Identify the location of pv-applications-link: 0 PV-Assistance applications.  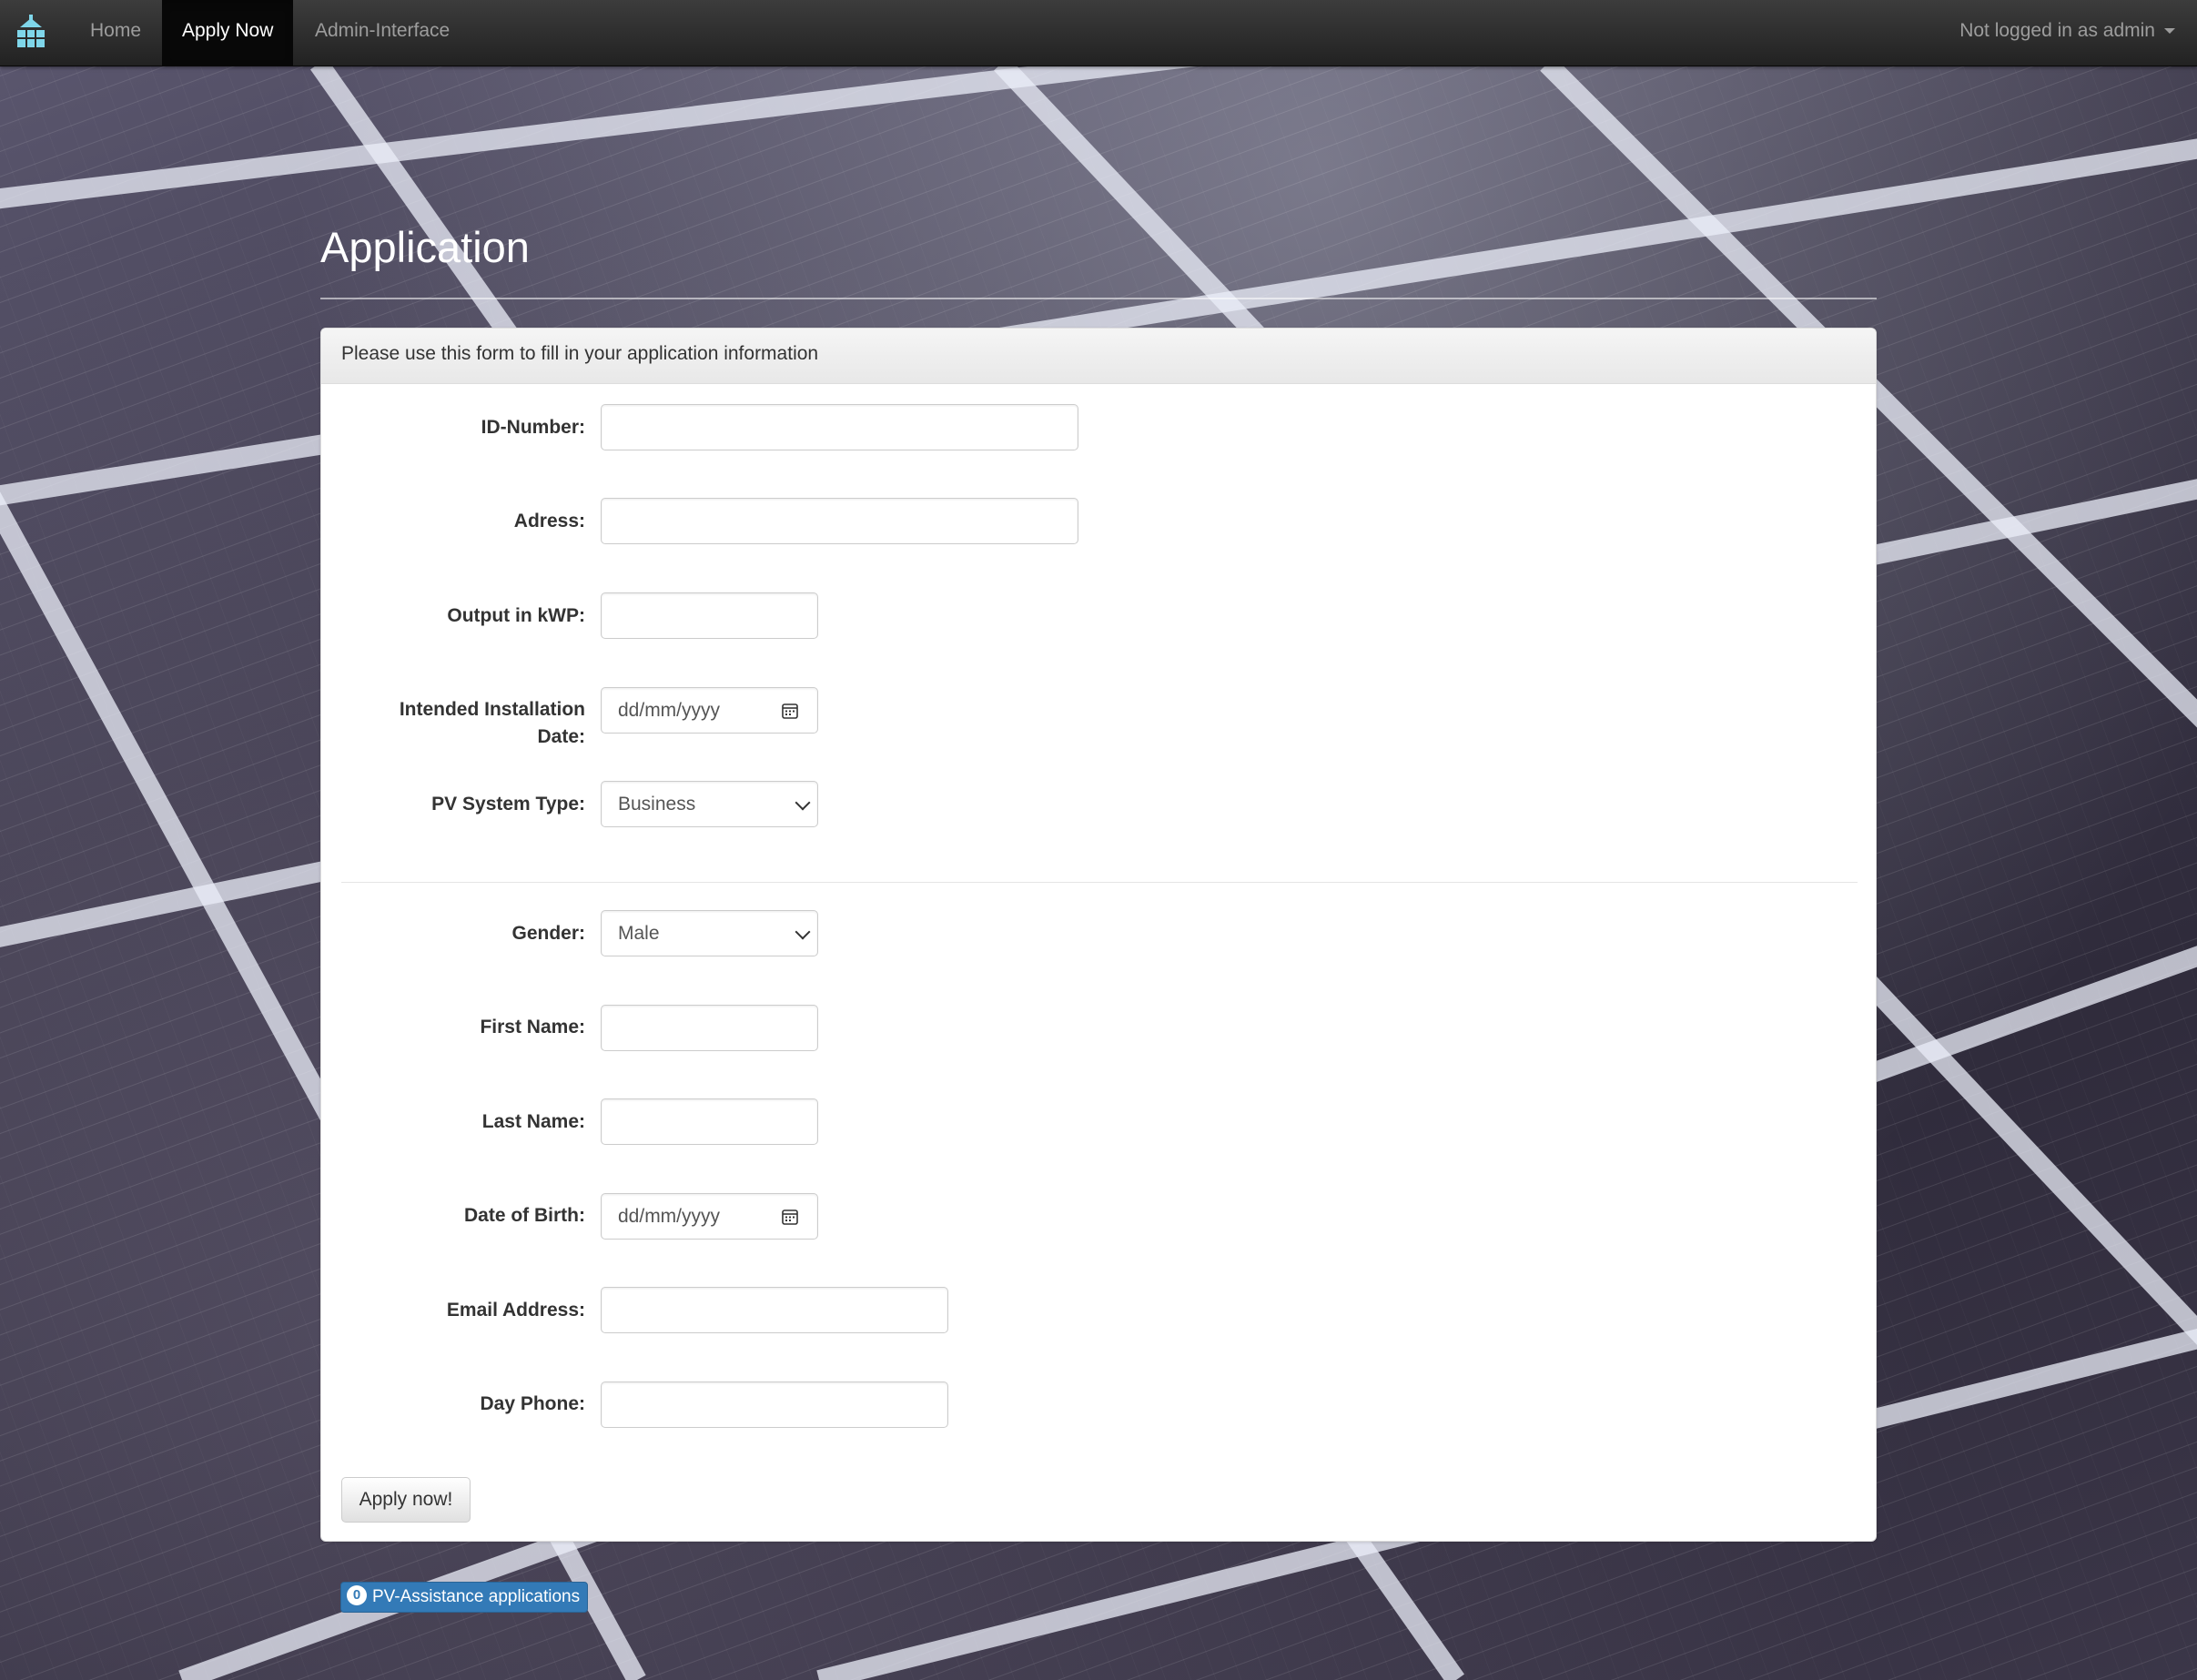
(465, 1597).